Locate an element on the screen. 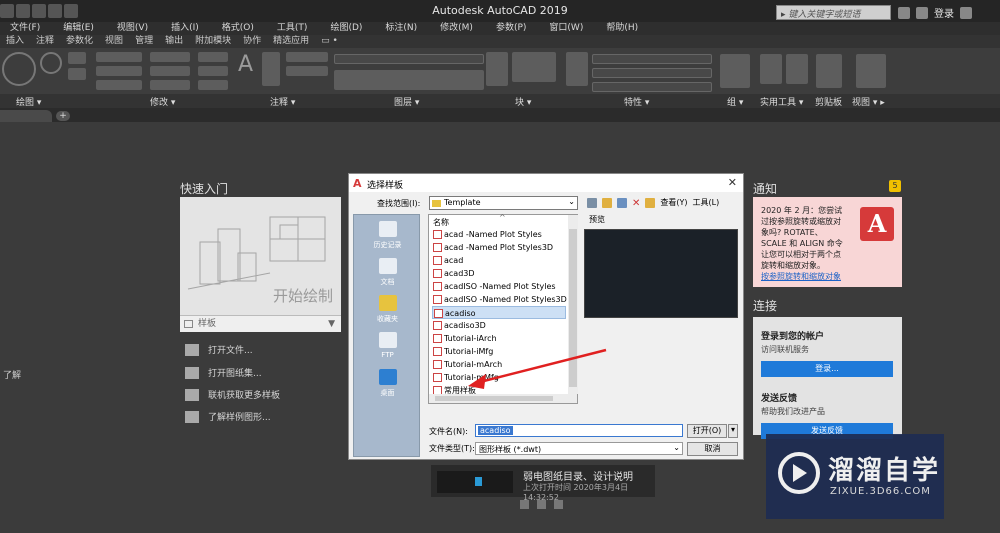  recent-document: 弱电图纸目录、设计说明 上次打开时间 2020年3月4日 14:32:52 is located at coordinates (543, 483).